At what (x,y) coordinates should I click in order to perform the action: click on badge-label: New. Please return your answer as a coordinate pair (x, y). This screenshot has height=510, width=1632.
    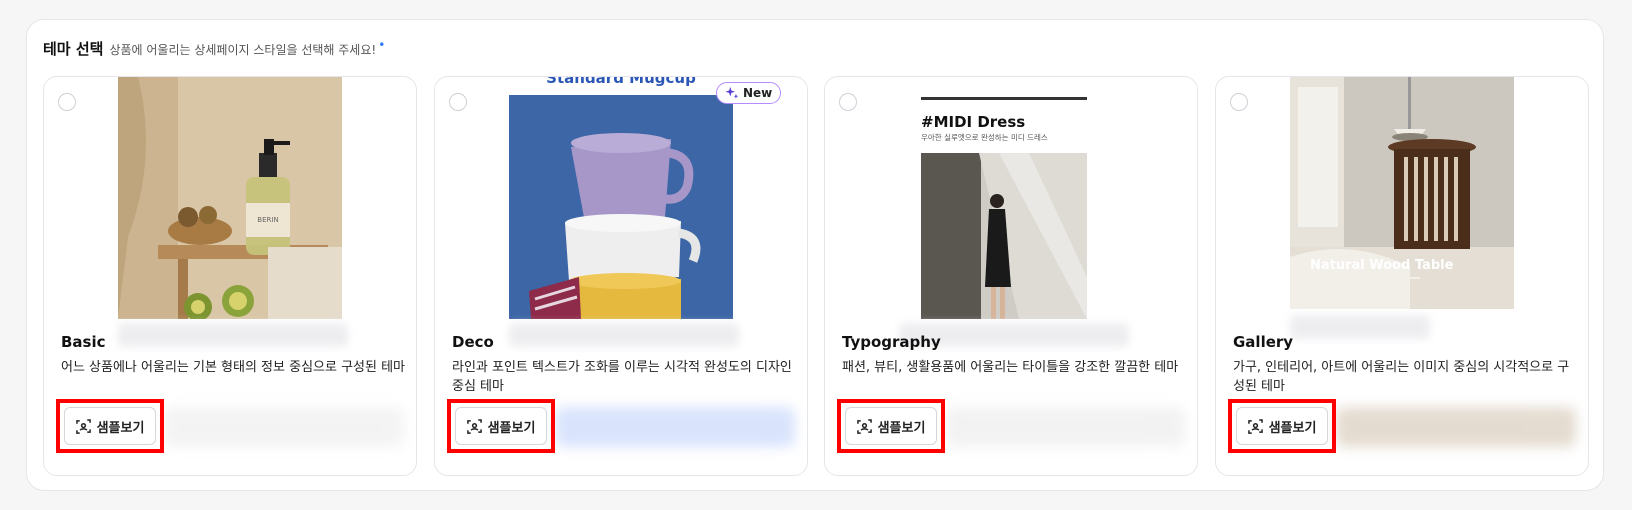
    Looking at the image, I should click on (758, 93).